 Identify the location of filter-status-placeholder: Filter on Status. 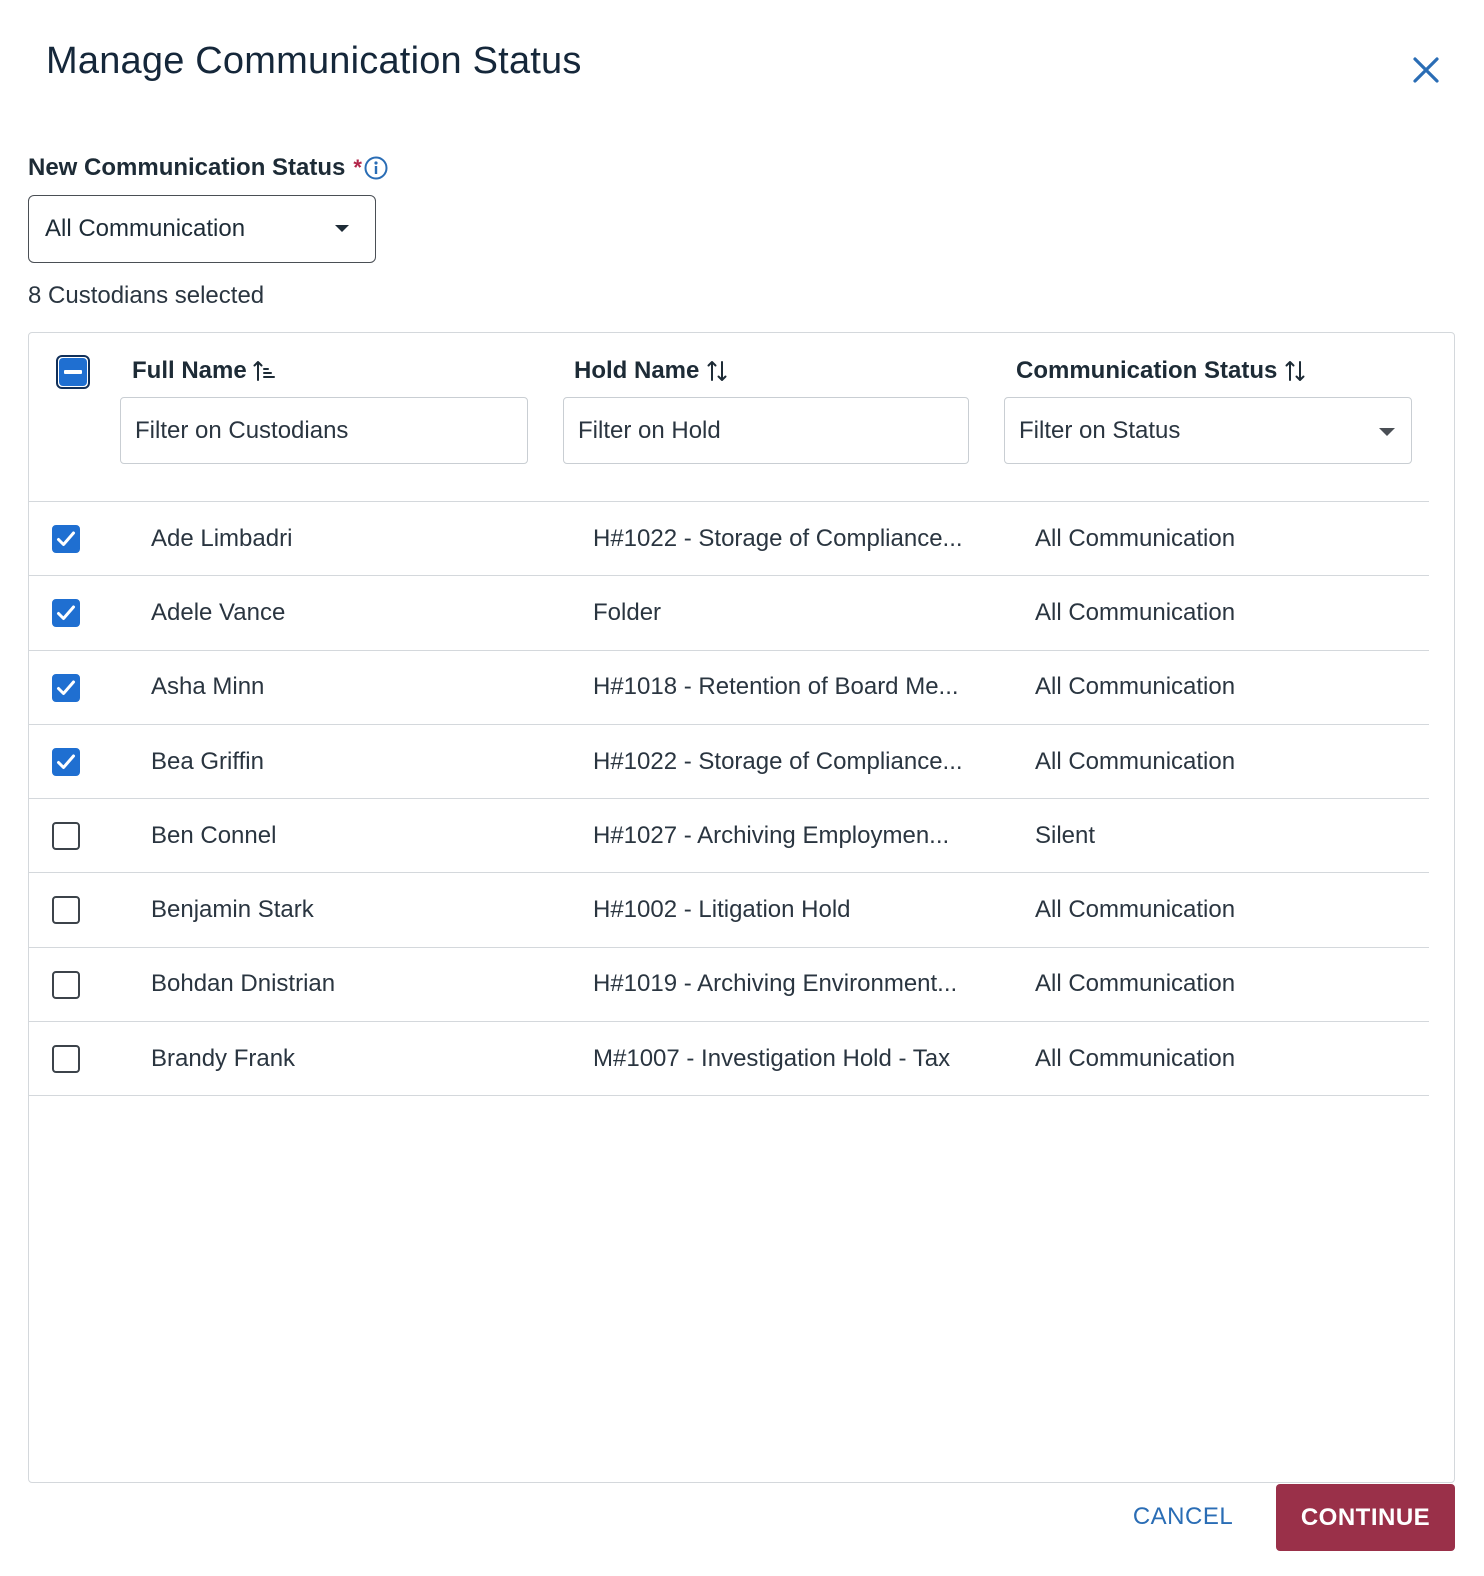
(1100, 430).